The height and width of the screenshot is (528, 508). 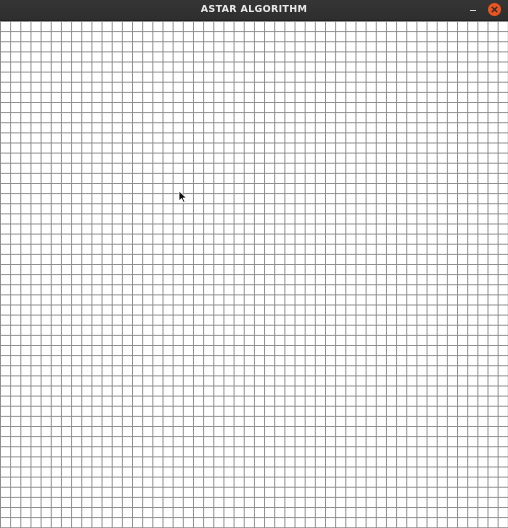 I want to click on minimize-button, so click(x=473, y=10).